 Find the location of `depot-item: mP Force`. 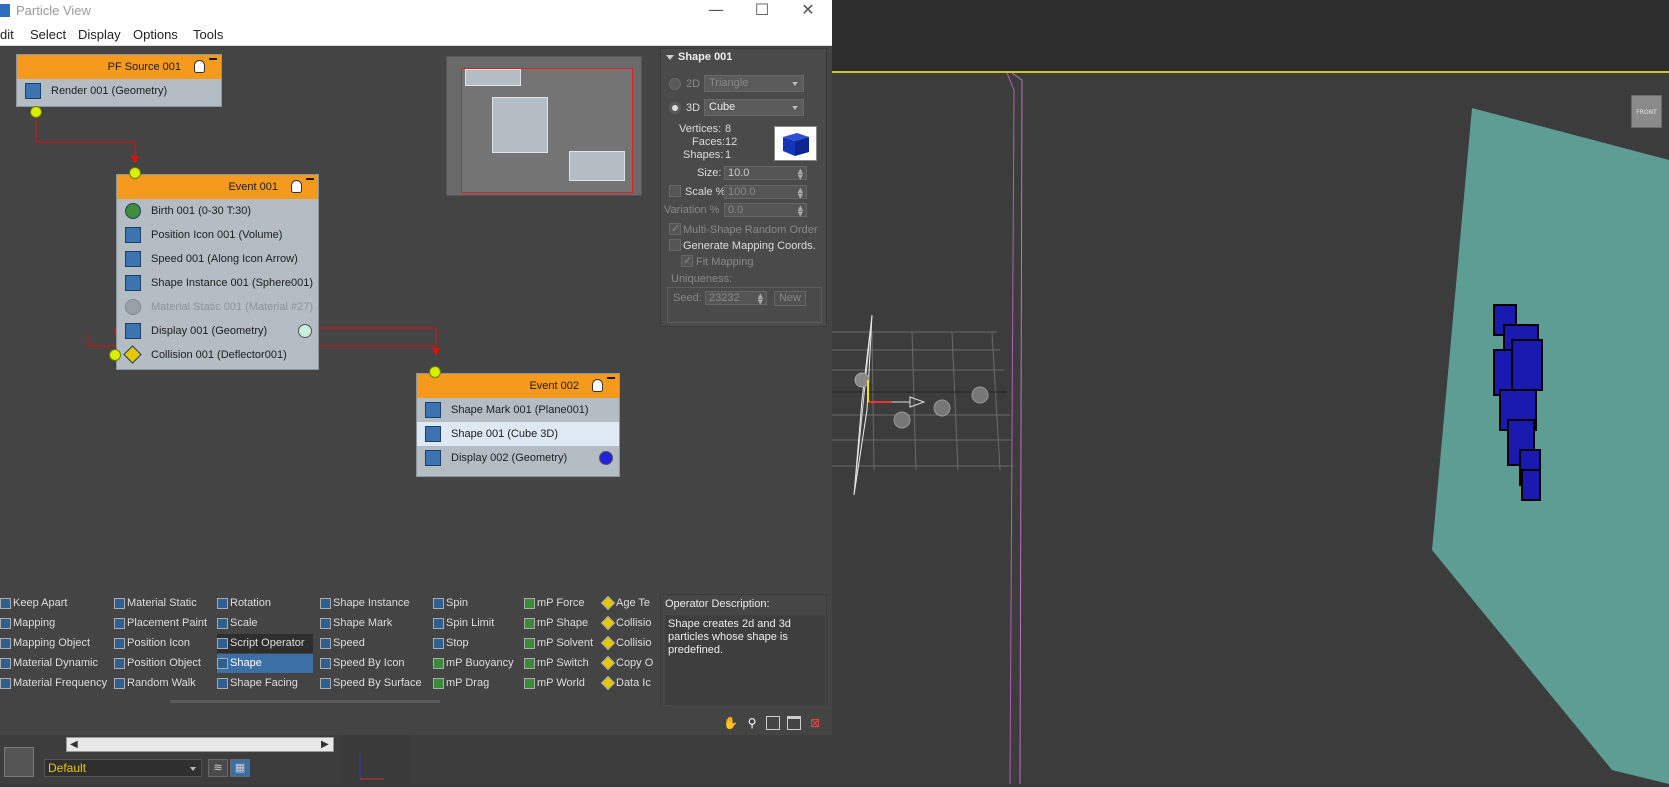

depot-item: mP Force is located at coordinates (554, 603).